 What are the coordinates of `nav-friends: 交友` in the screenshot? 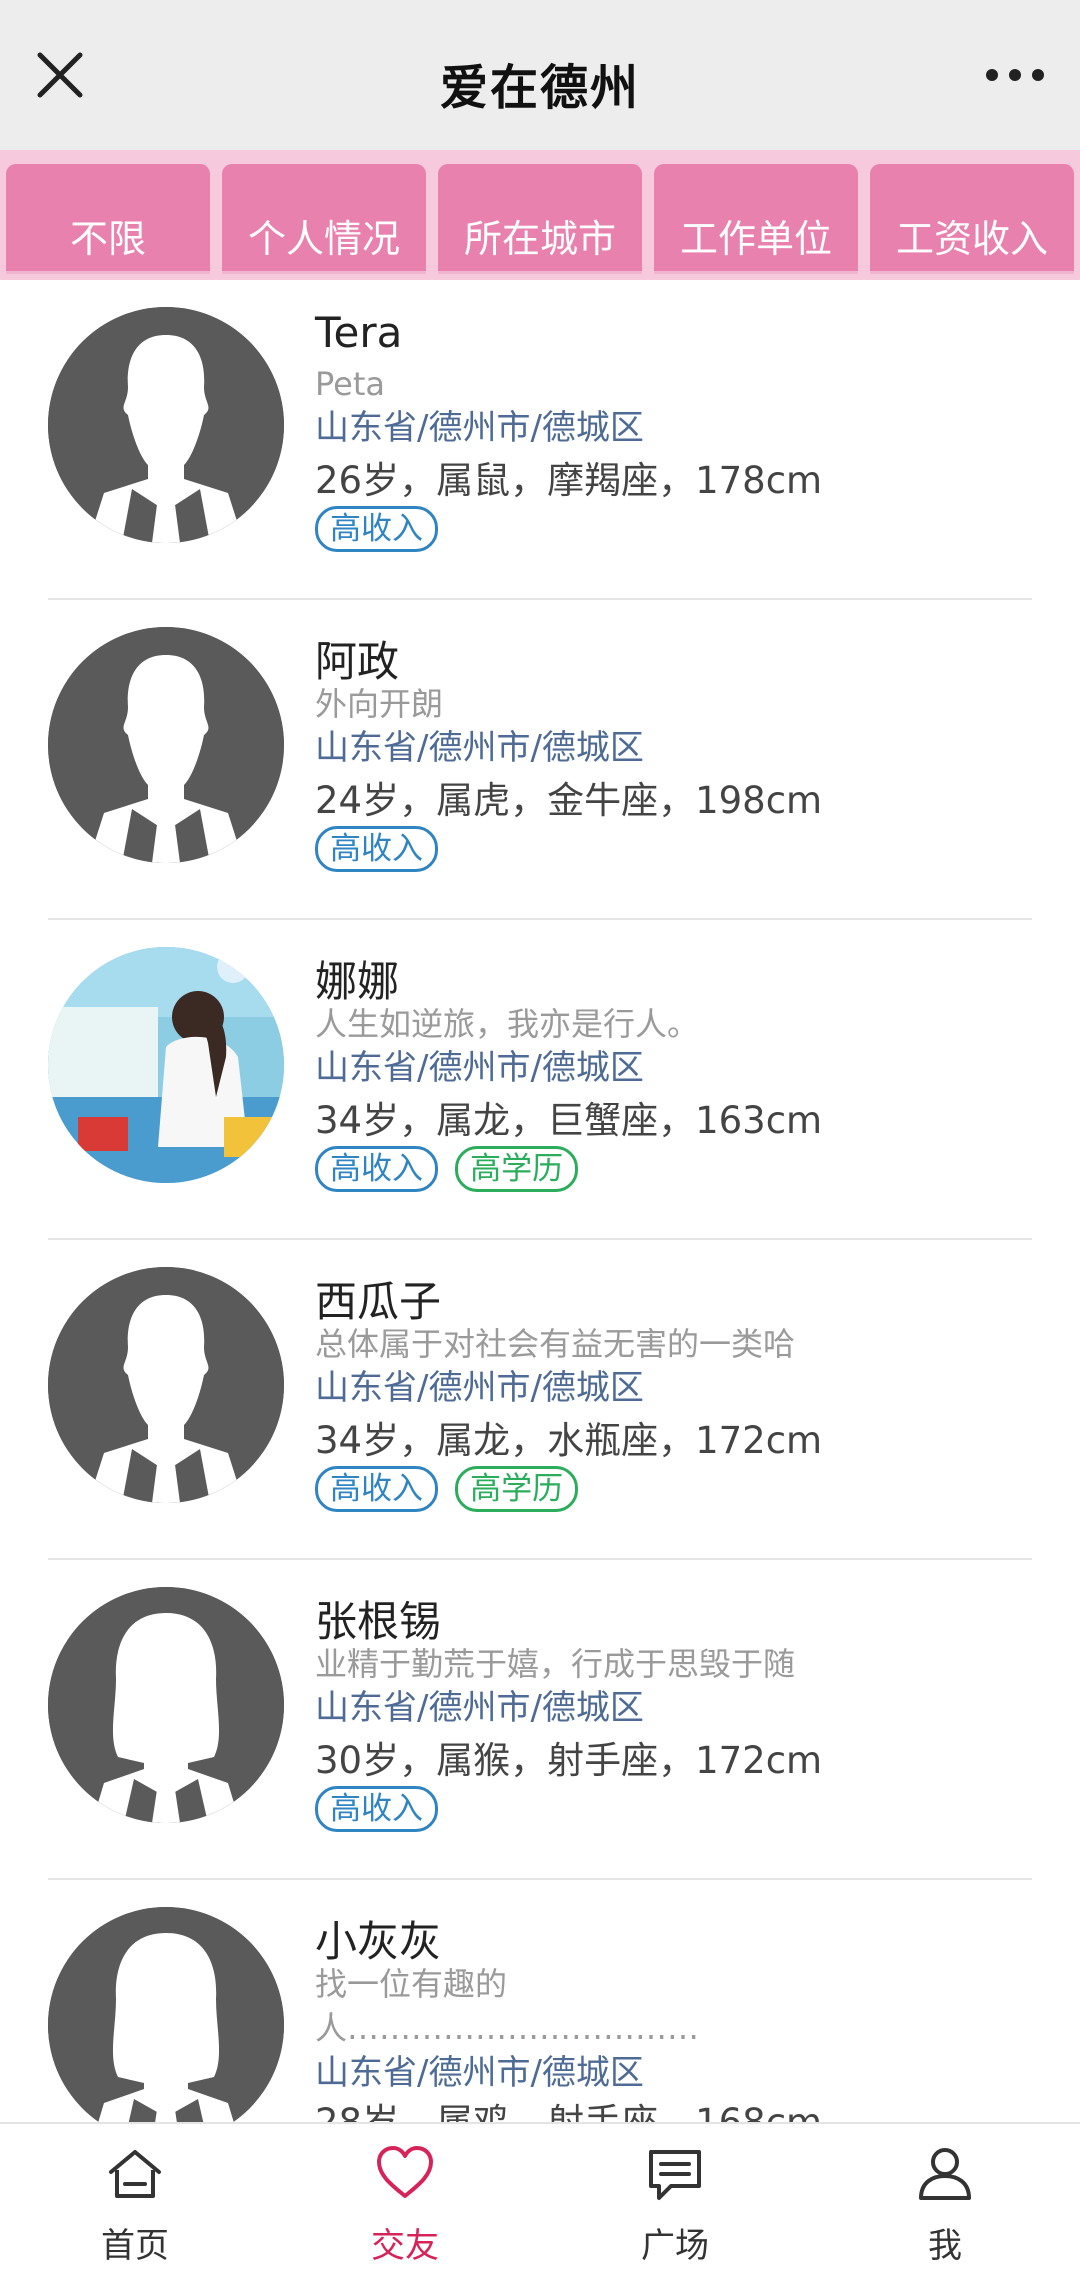 It's located at (405, 2198).